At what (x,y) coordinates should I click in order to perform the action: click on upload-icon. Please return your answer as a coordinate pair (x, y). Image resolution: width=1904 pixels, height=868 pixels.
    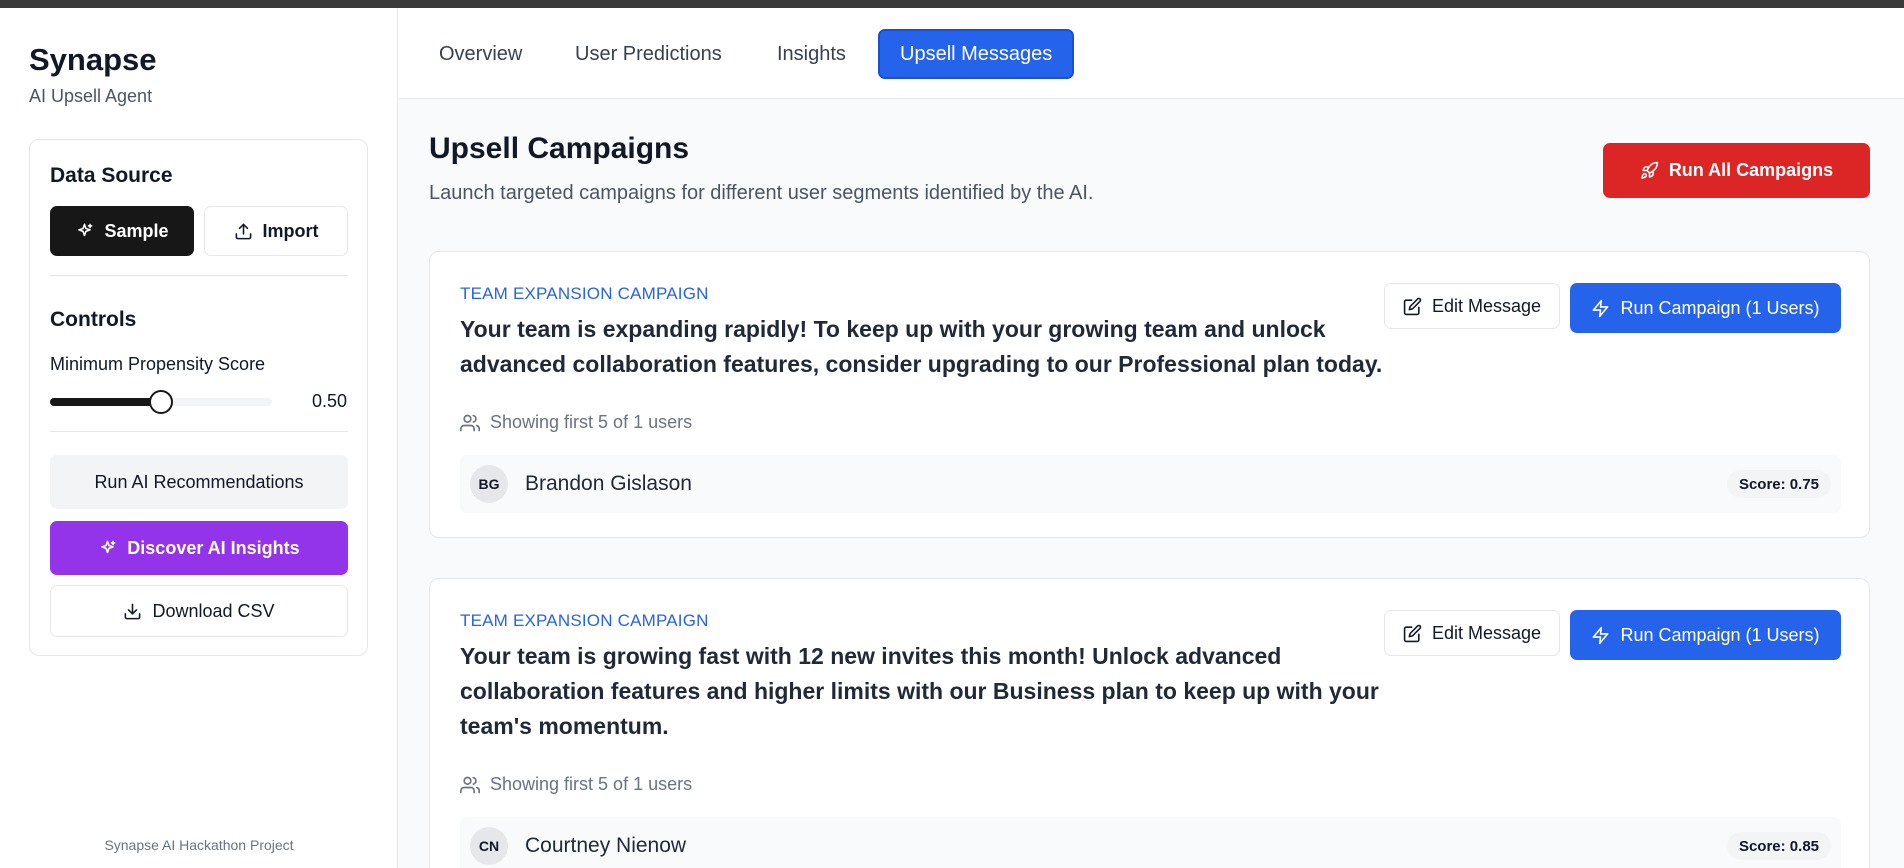
    Looking at the image, I should click on (243, 231).